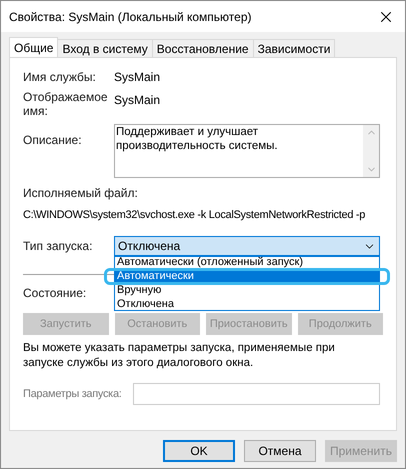 The width and height of the screenshot is (406, 469). I want to click on description-text: Поддерживает и улучшает производительность системы., so click(197, 139).